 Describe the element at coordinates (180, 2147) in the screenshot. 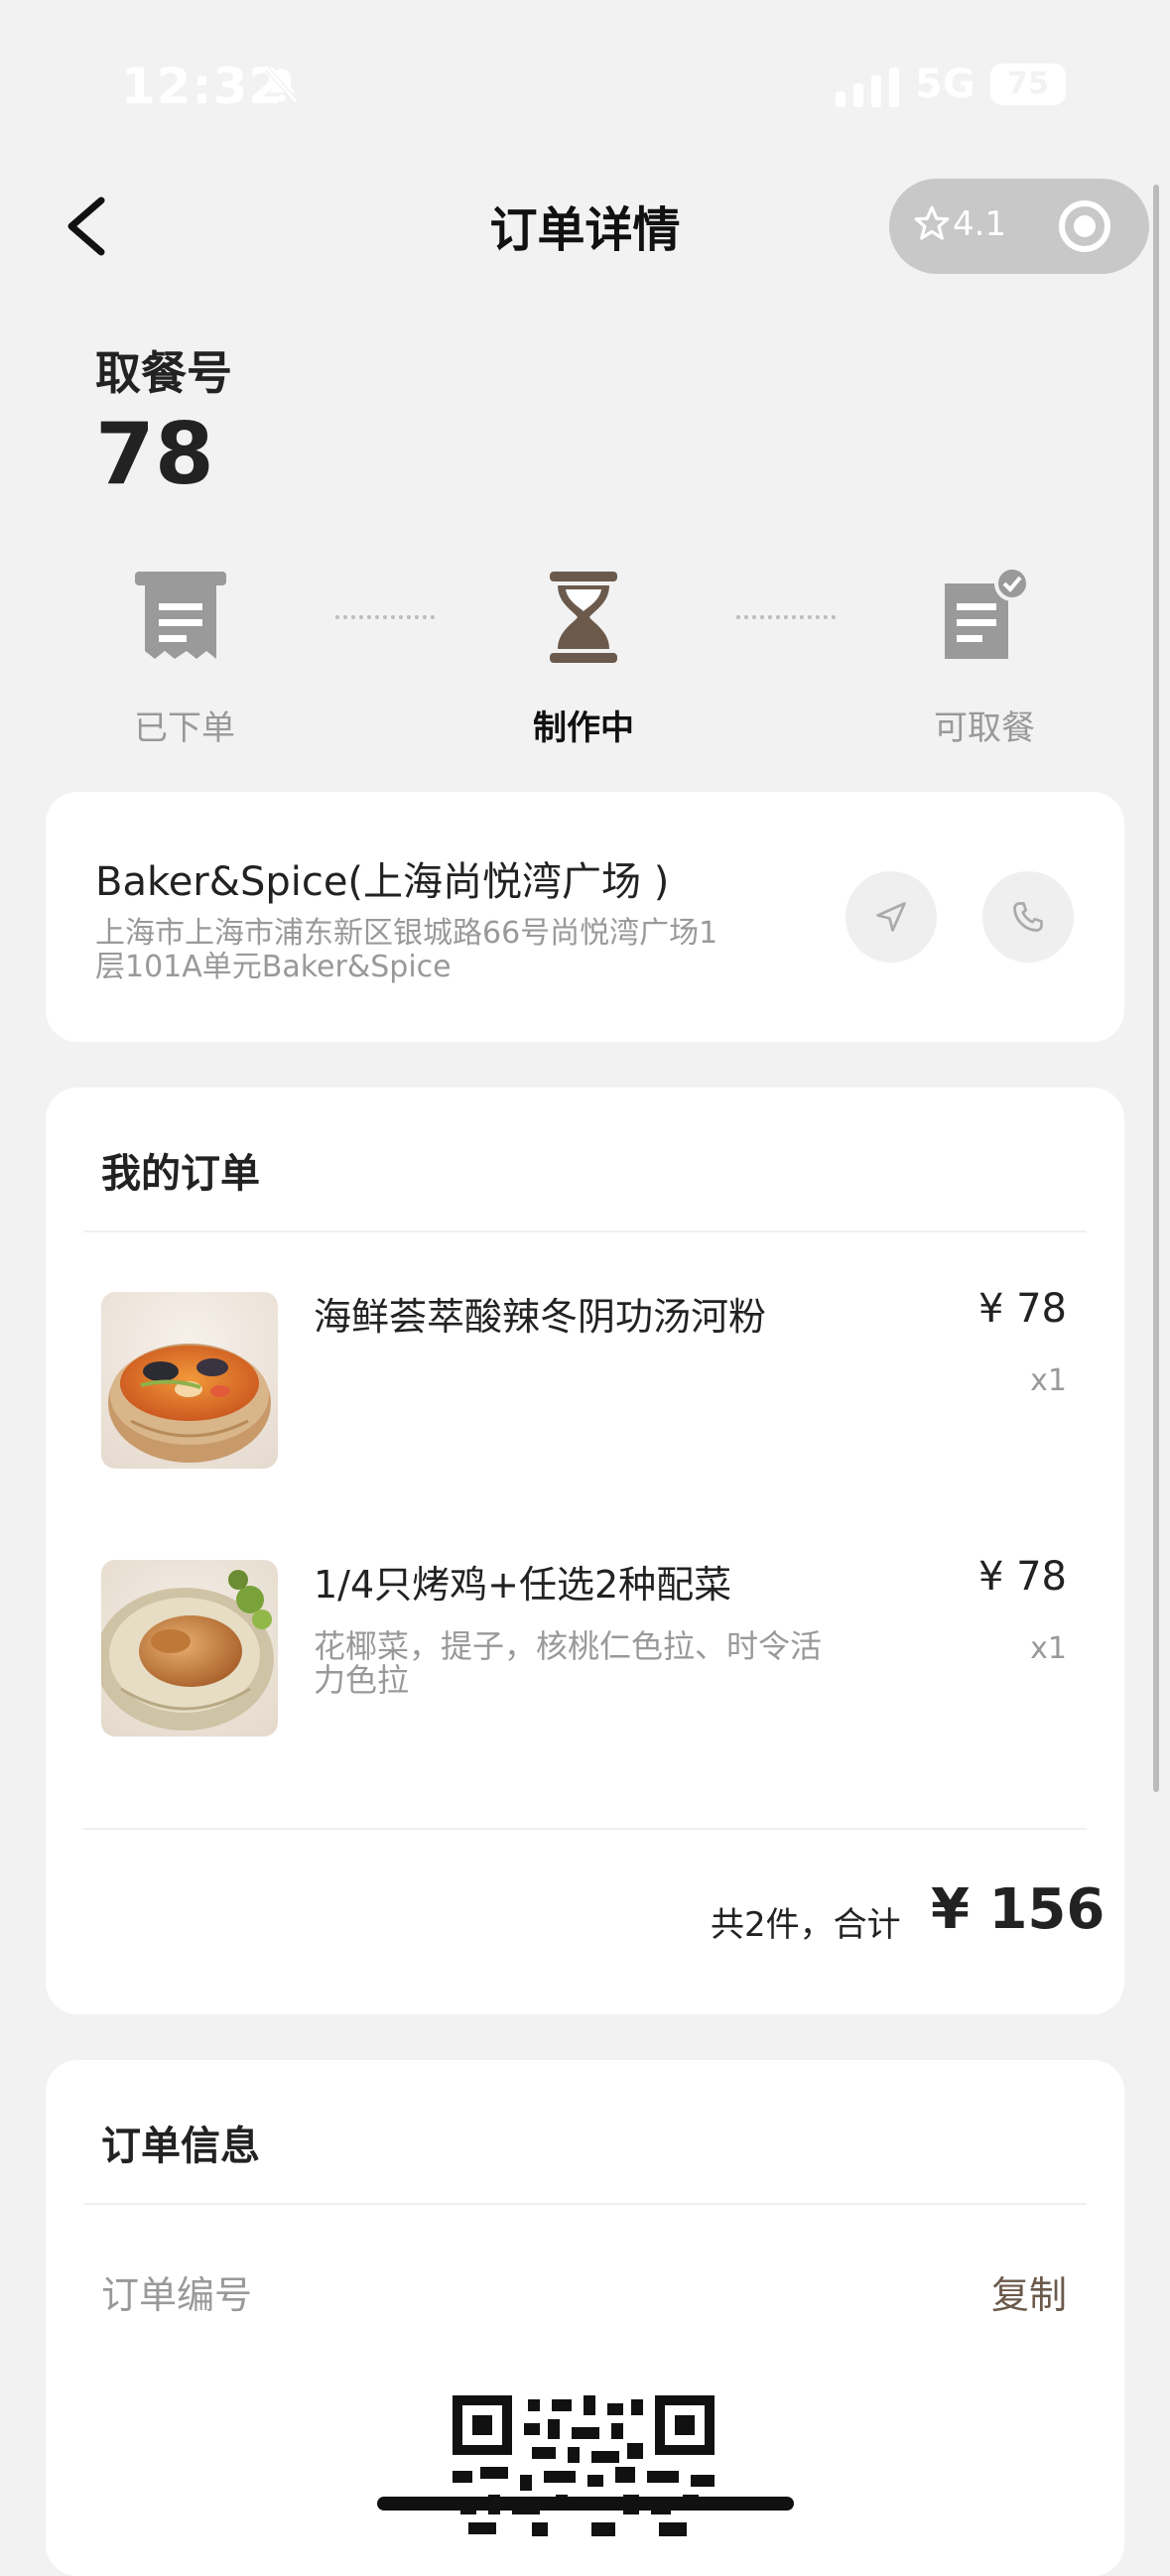

I see `order-info-title: 订单信息` at that location.